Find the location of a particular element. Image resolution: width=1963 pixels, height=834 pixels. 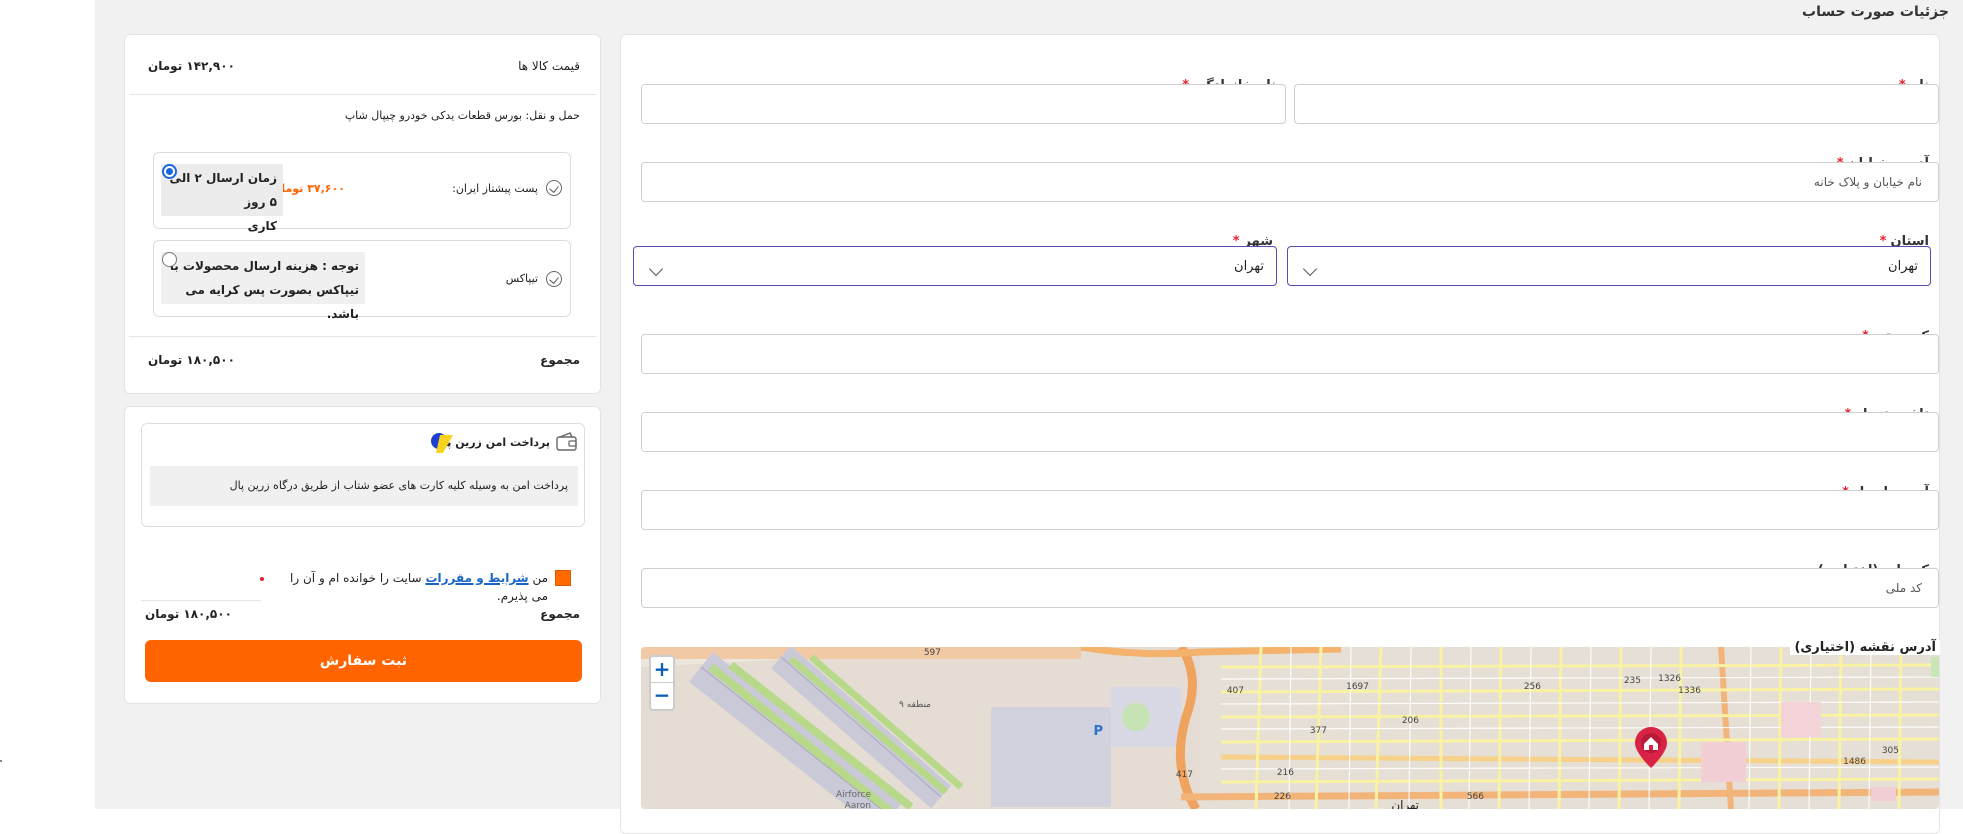

postal-code-field: کد پستی* is located at coordinates (1290, 351).